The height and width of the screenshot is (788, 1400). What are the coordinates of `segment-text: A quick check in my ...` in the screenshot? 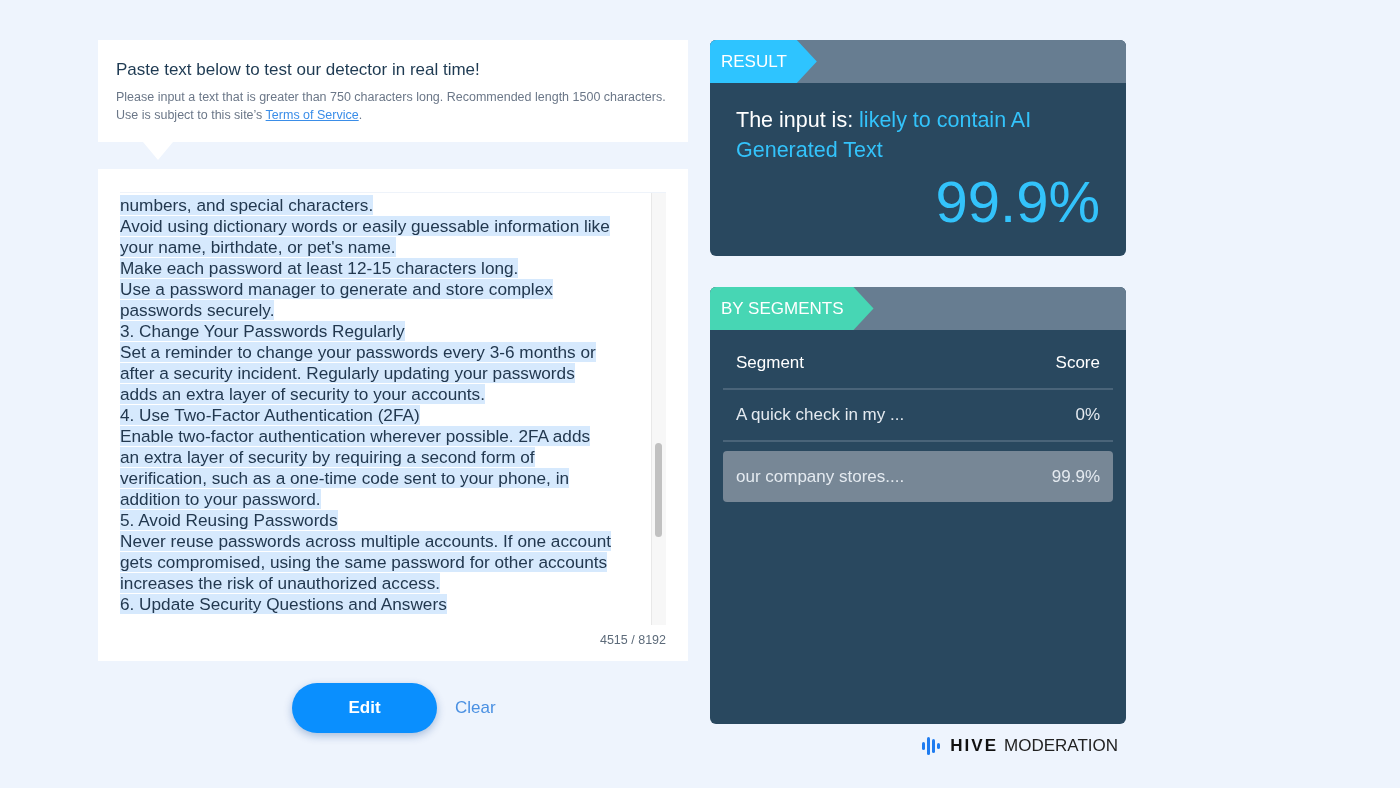 It's located at (820, 415).